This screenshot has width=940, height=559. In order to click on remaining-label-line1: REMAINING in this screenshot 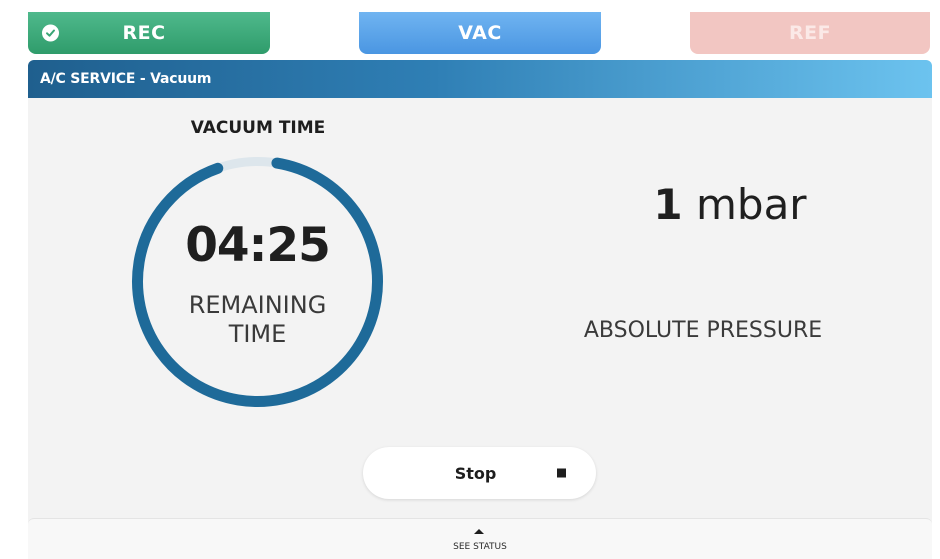, I will do `click(257, 305)`.